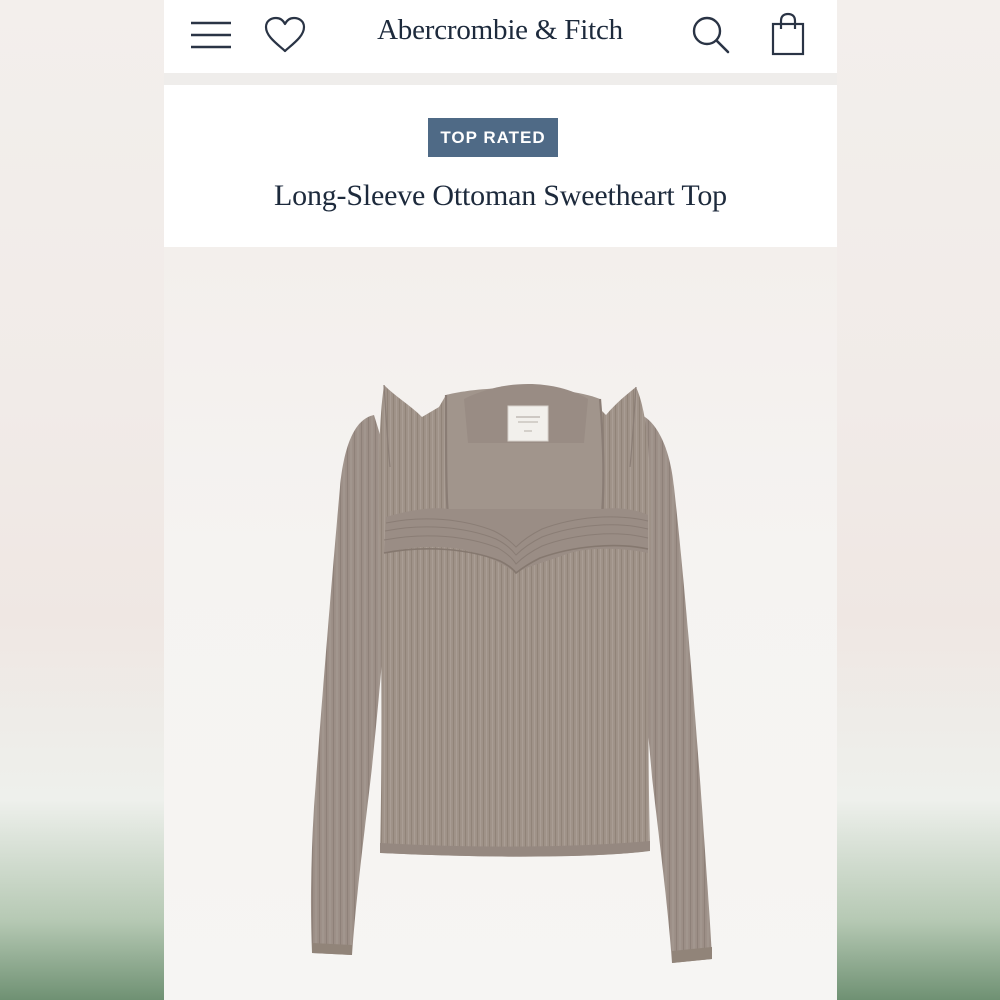 This screenshot has height=1000, width=1000. Describe the element at coordinates (500, 79) in the screenshot. I see `header-divider` at that location.